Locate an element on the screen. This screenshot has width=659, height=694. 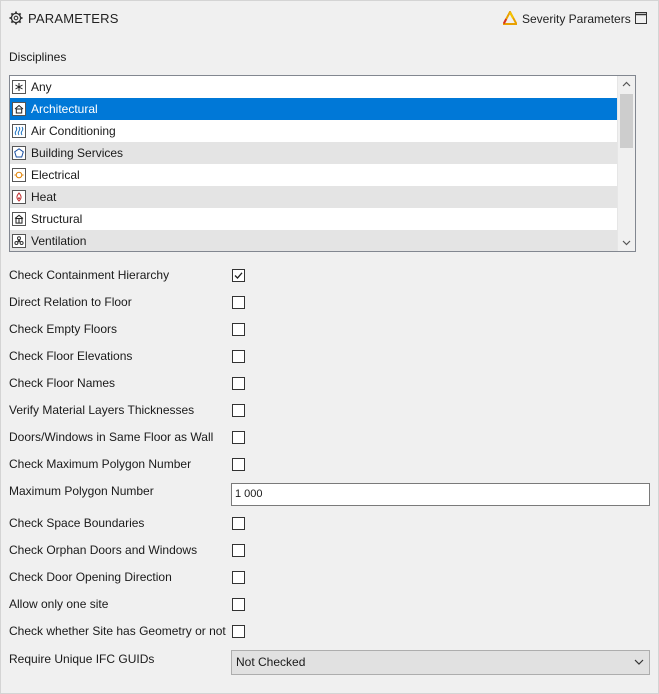
disciplines-label: Disciplines is located at coordinates (38, 57).